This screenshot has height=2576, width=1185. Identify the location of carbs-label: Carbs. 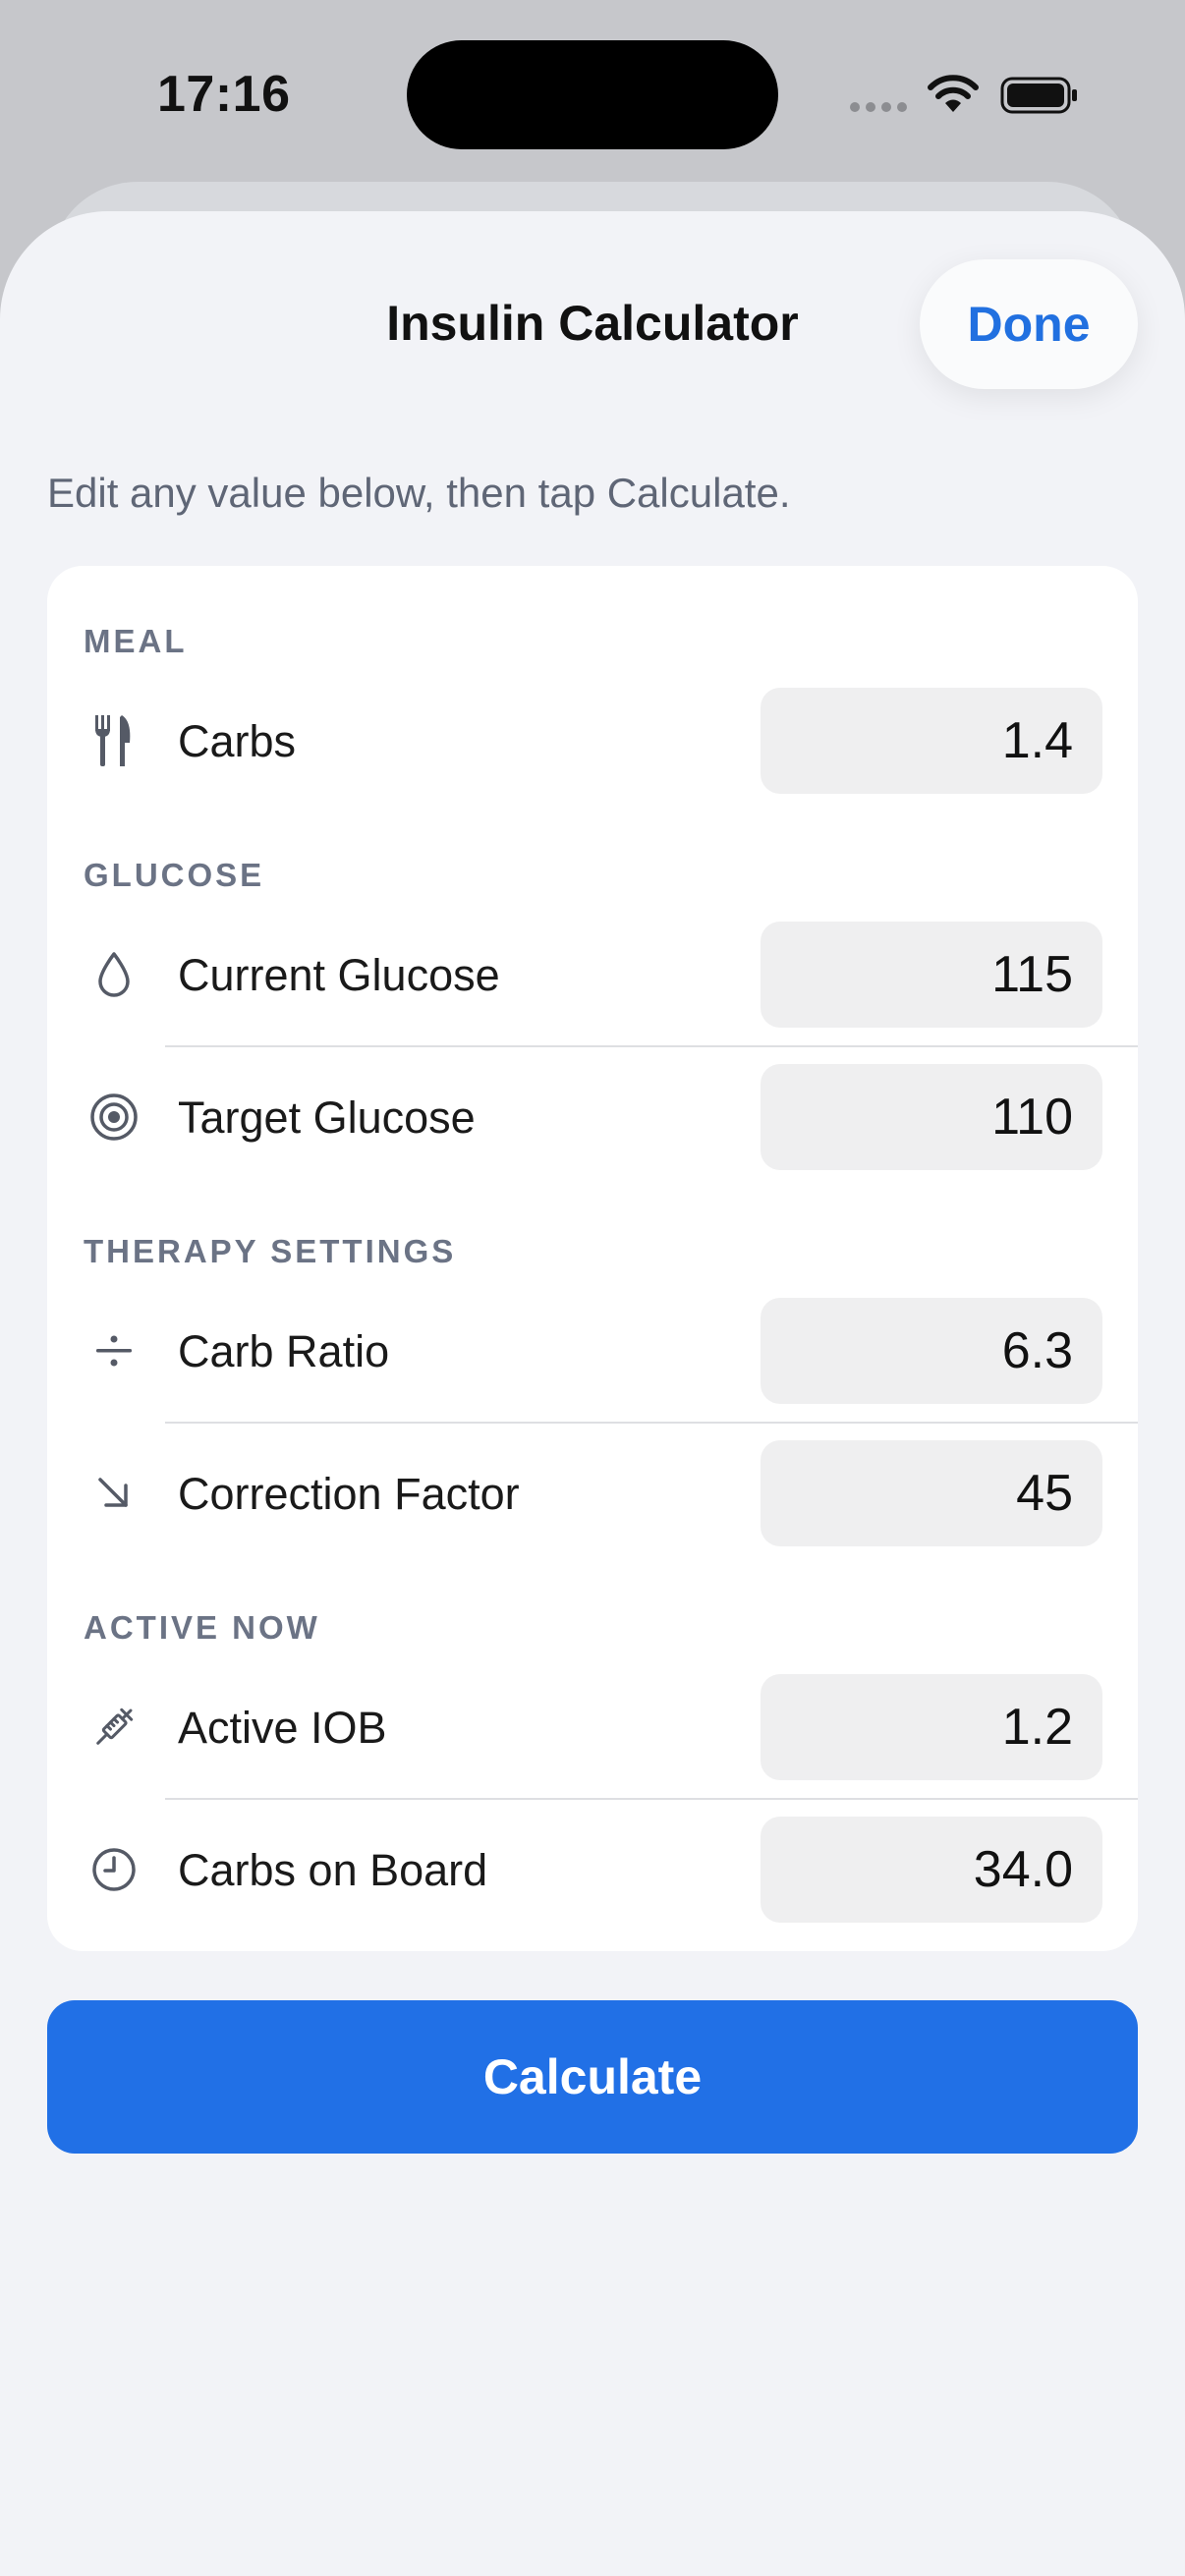
(238, 741).